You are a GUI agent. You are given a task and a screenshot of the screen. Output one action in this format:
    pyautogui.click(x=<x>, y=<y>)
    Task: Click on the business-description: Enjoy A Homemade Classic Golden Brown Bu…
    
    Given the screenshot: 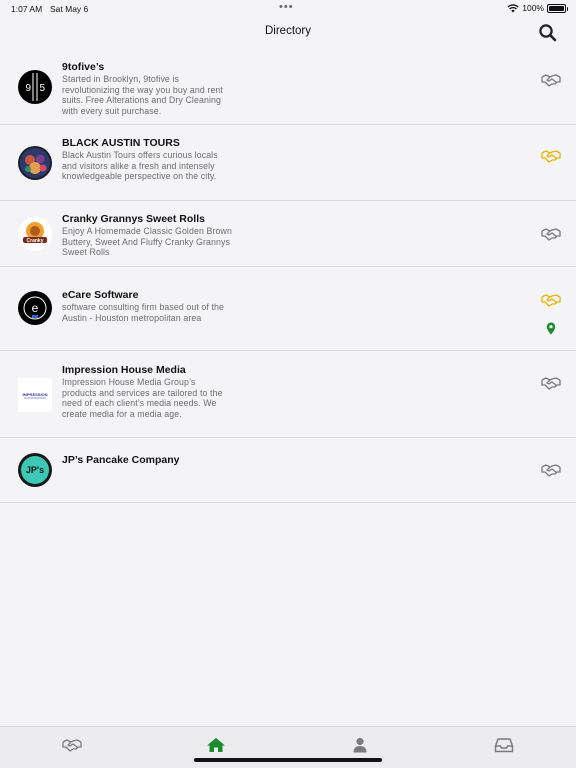 What is the action you would take?
    pyautogui.click(x=147, y=242)
    